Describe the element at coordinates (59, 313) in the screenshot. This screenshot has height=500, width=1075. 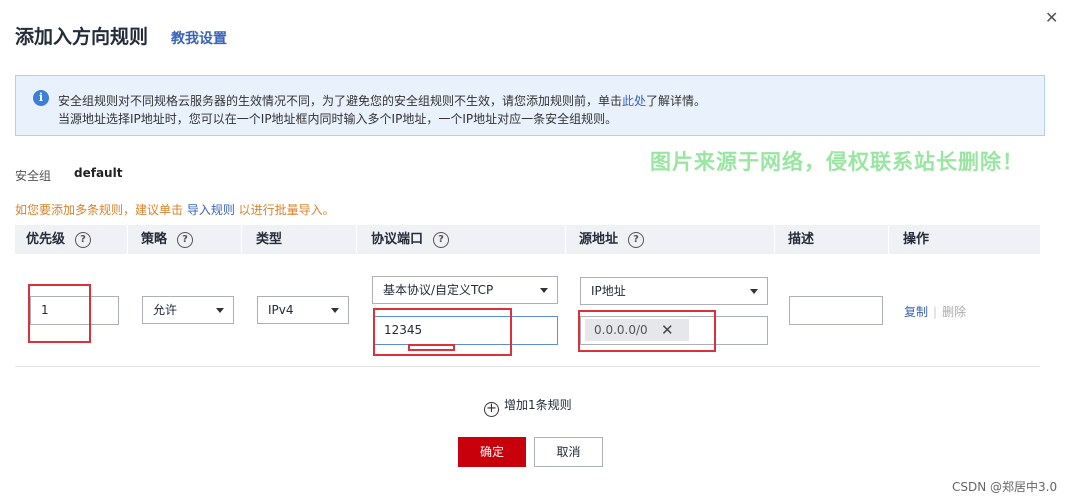
I see `highlight-box-priority` at that location.